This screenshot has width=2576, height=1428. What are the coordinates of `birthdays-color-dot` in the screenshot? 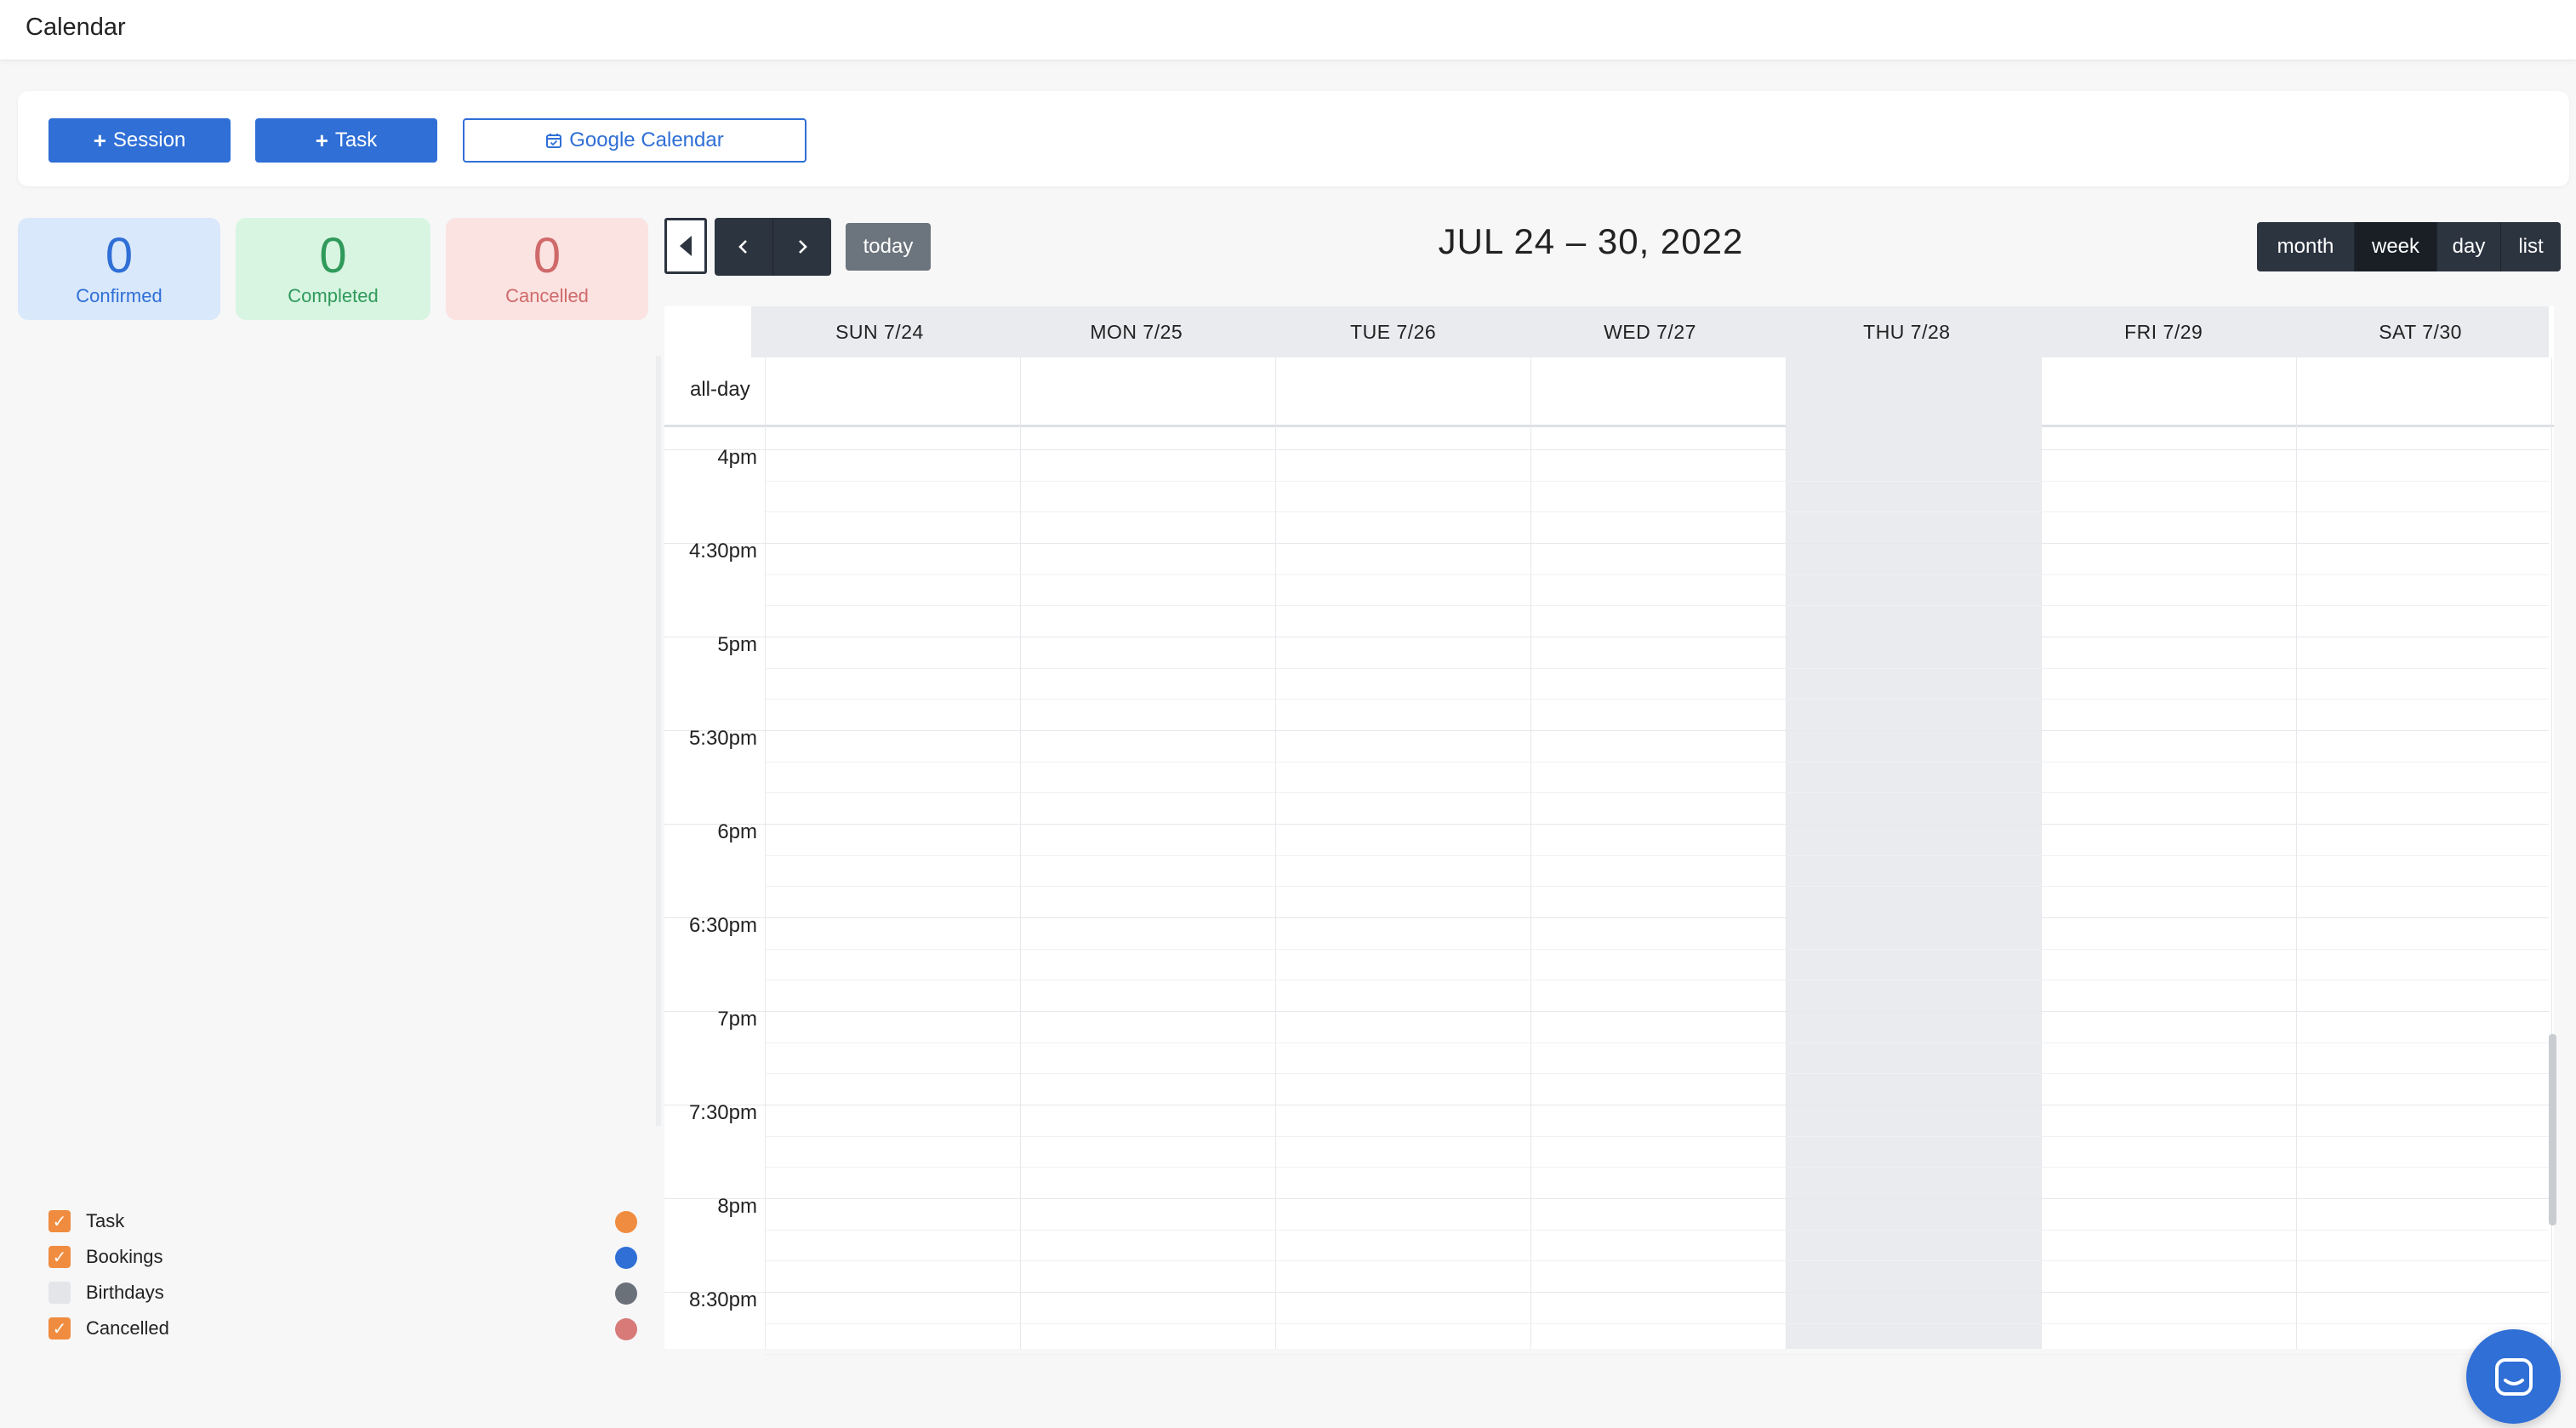 It's located at (626, 1293).